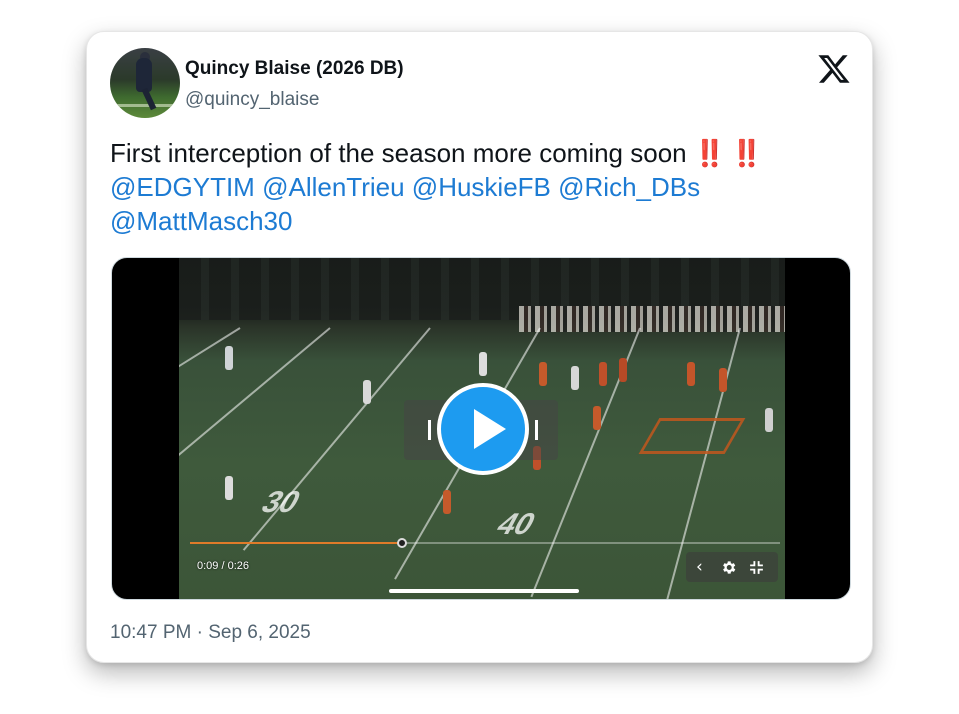  I want to click on x-logo-icon, so click(834, 69).